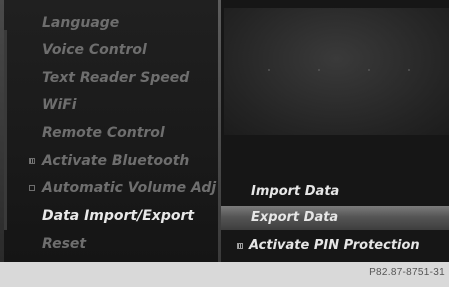 The image size is (449, 287). What do you see at coordinates (114, 244) in the screenshot?
I see `menu-item-reset: Reset` at bounding box center [114, 244].